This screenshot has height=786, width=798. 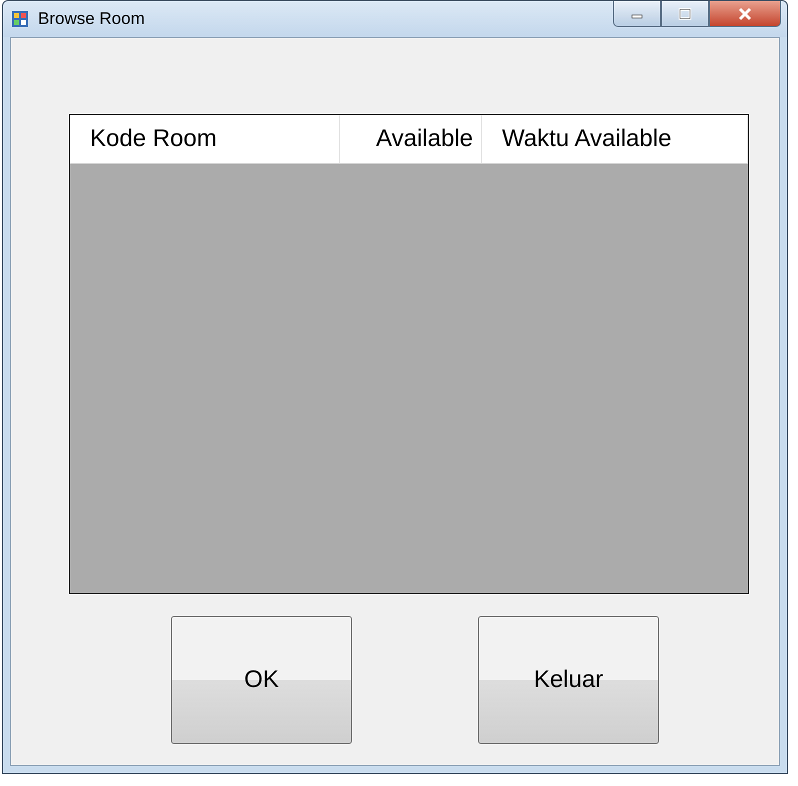 What do you see at coordinates (91, 19) in the screenshot?
I see `window-title: Browse Room` at bounding box center [91, 19].